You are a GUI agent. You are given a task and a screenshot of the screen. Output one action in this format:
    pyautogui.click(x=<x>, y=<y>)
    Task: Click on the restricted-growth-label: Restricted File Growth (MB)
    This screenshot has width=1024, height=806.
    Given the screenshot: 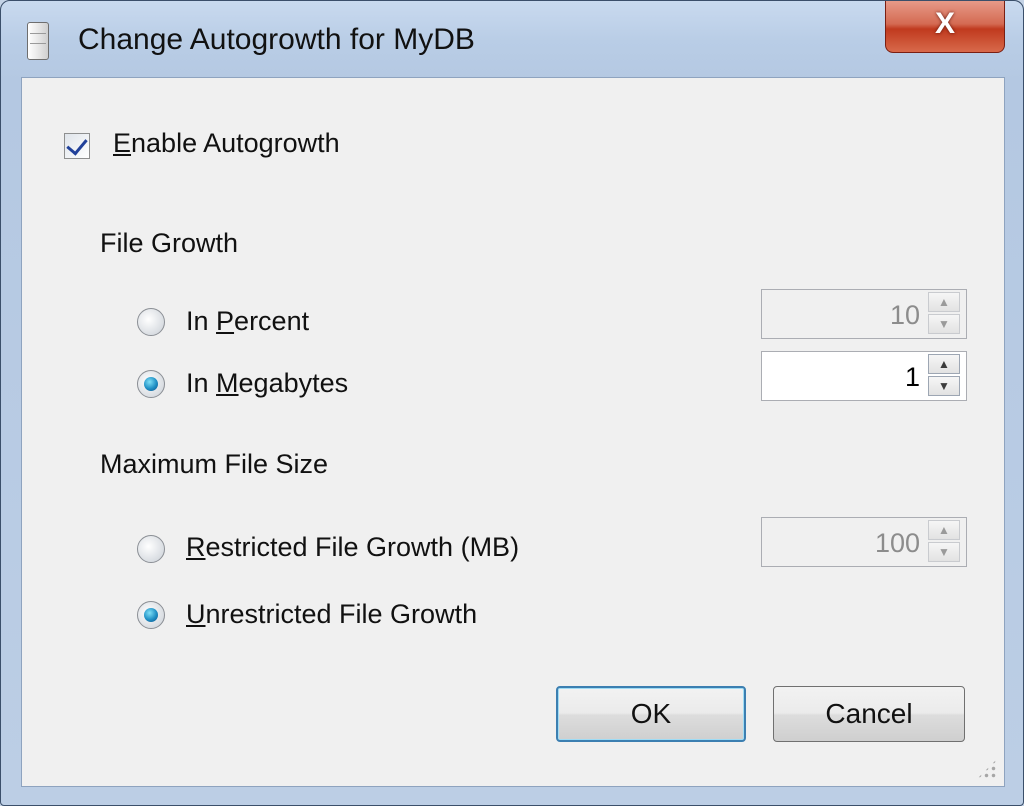 What is the action you would take?
    pyautogui.click(x=352, y=547)
    